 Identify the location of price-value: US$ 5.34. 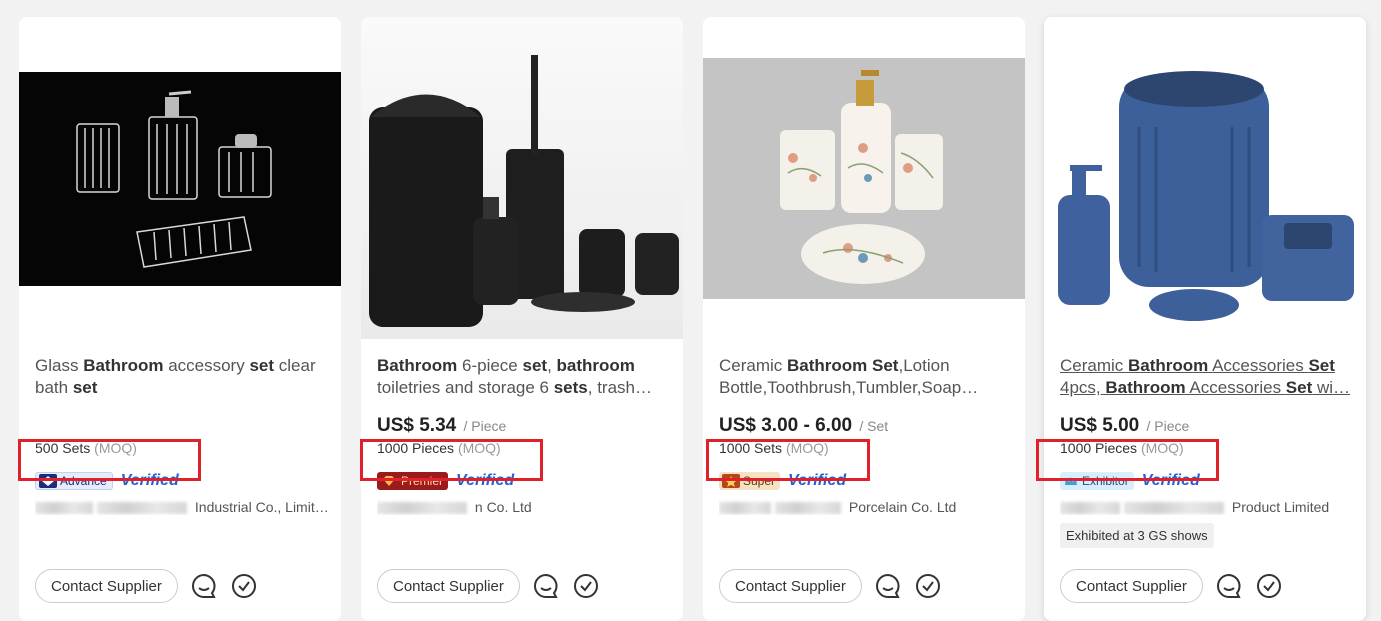
(417, 425).